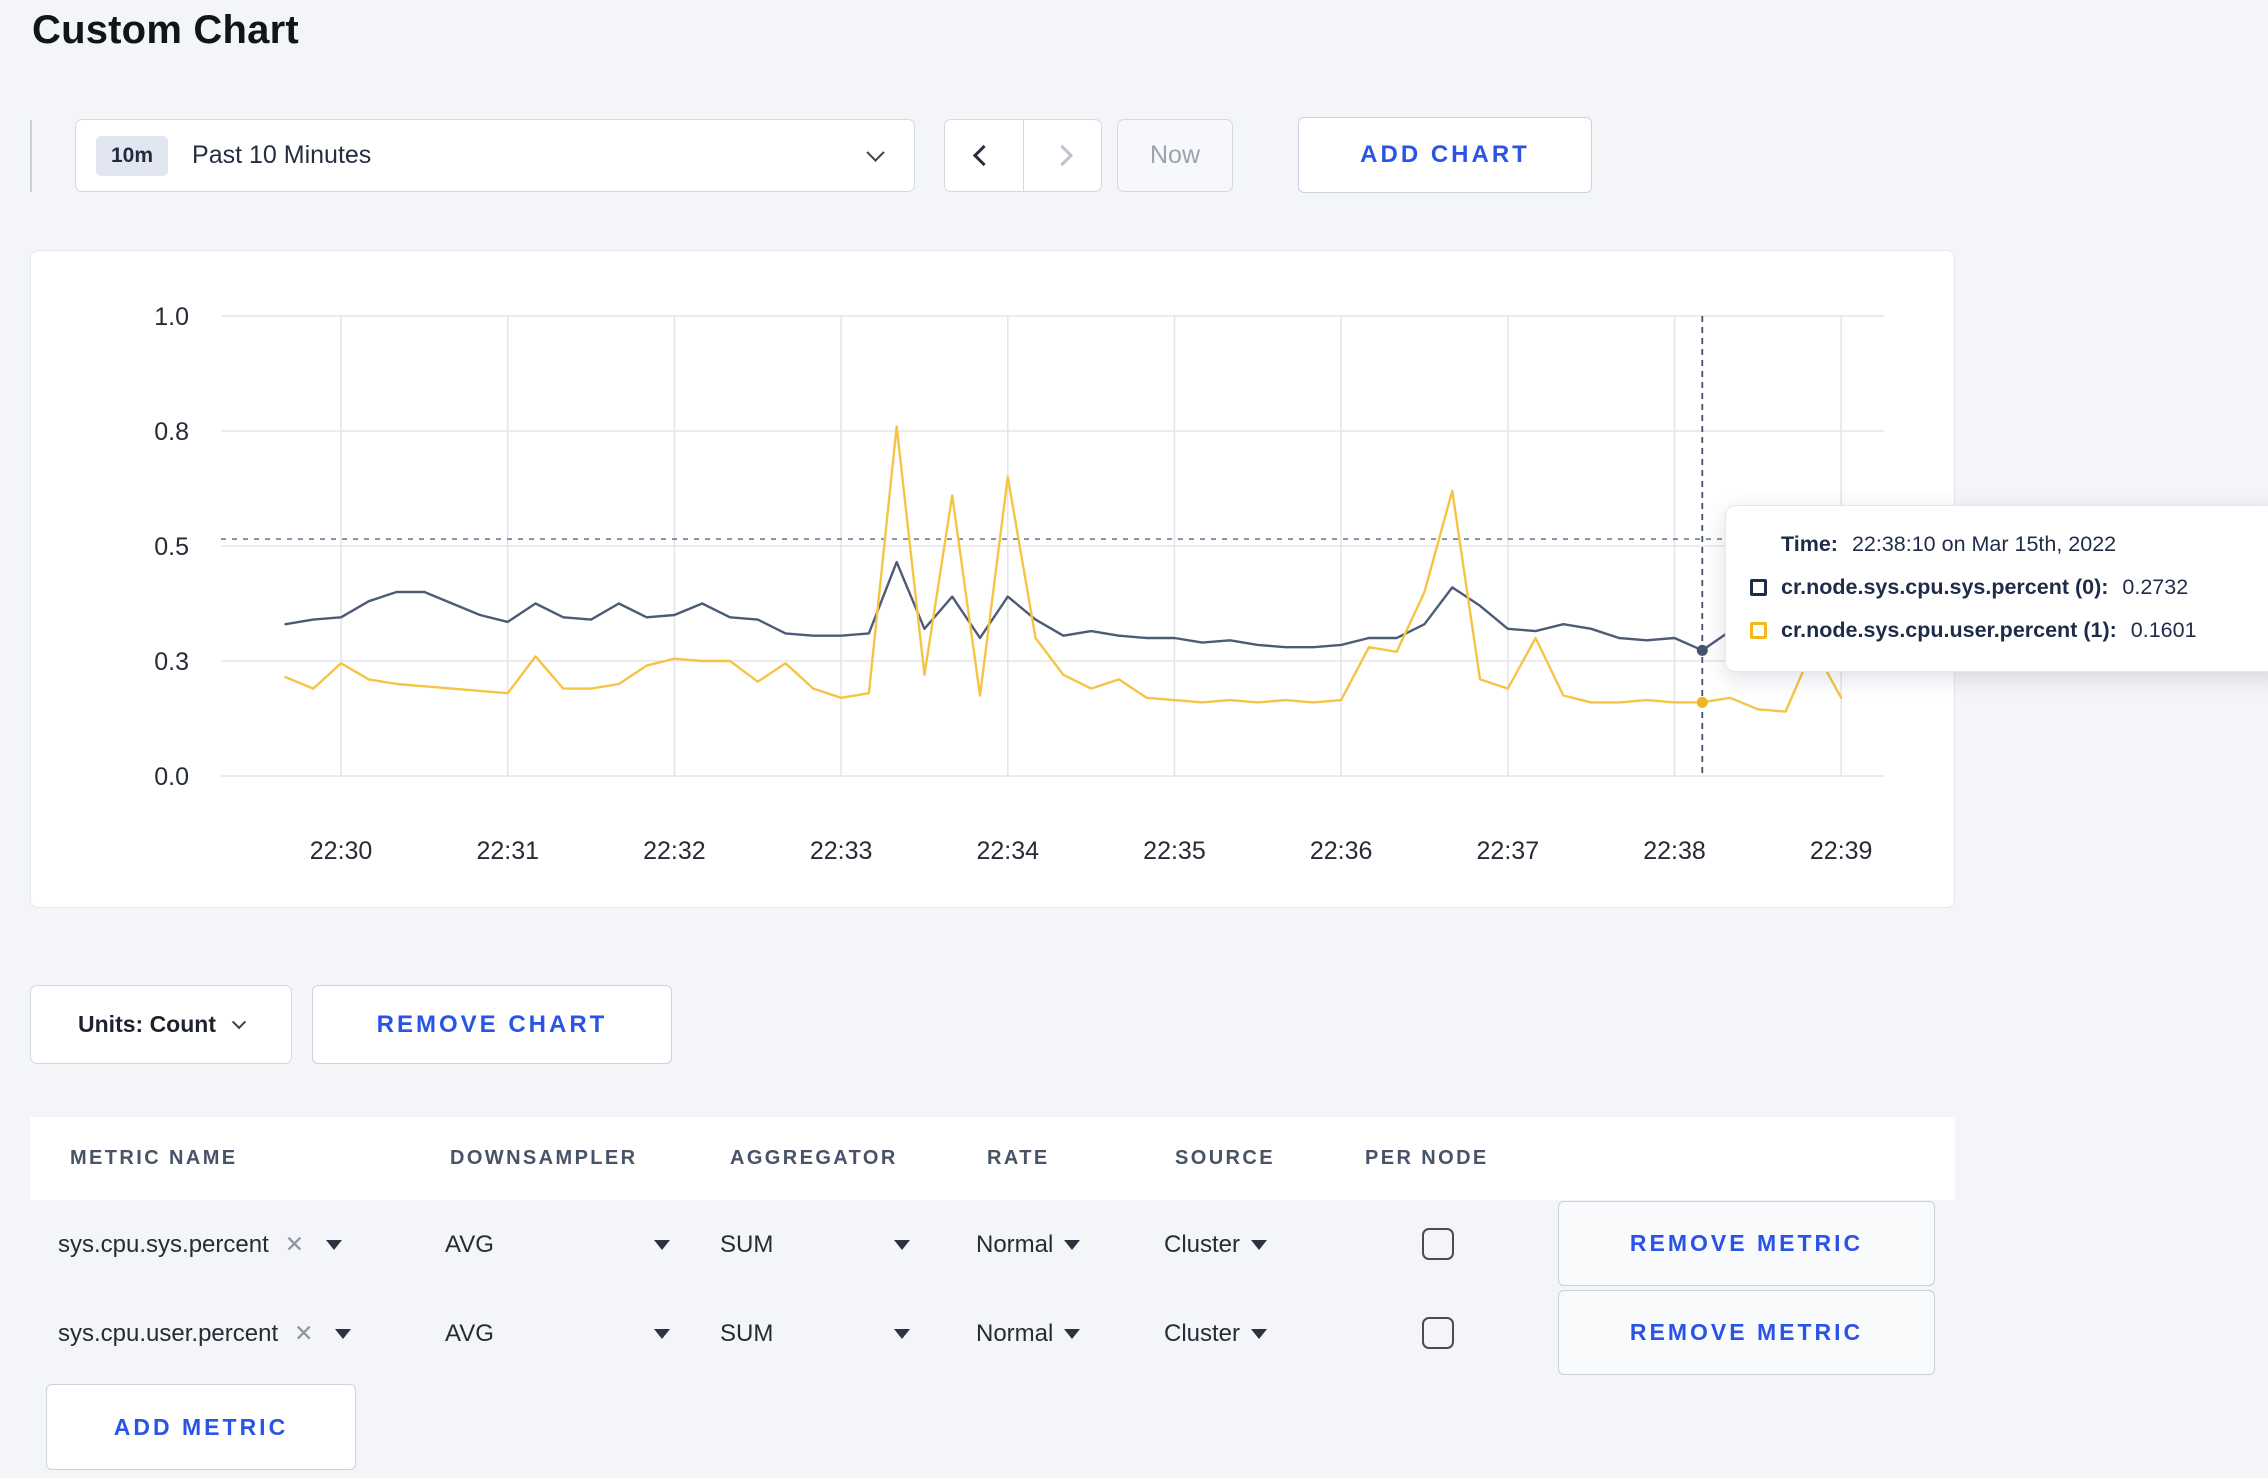  I want to click on time-window-select: 10m Past 10 Minutes, so click(495, 155).